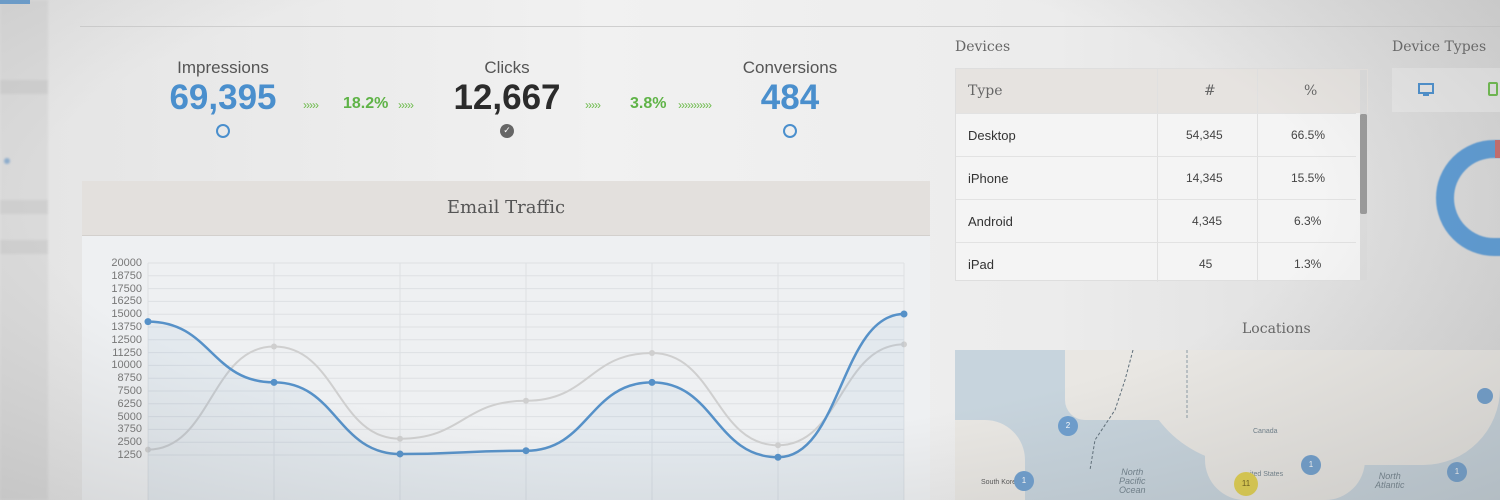 This screenshot has height=500, width=1500. Describe the element at coordinates (1132, 481) in the screenshot. I see `map-label-north-pacific: North Pacific Ocean` at that location.